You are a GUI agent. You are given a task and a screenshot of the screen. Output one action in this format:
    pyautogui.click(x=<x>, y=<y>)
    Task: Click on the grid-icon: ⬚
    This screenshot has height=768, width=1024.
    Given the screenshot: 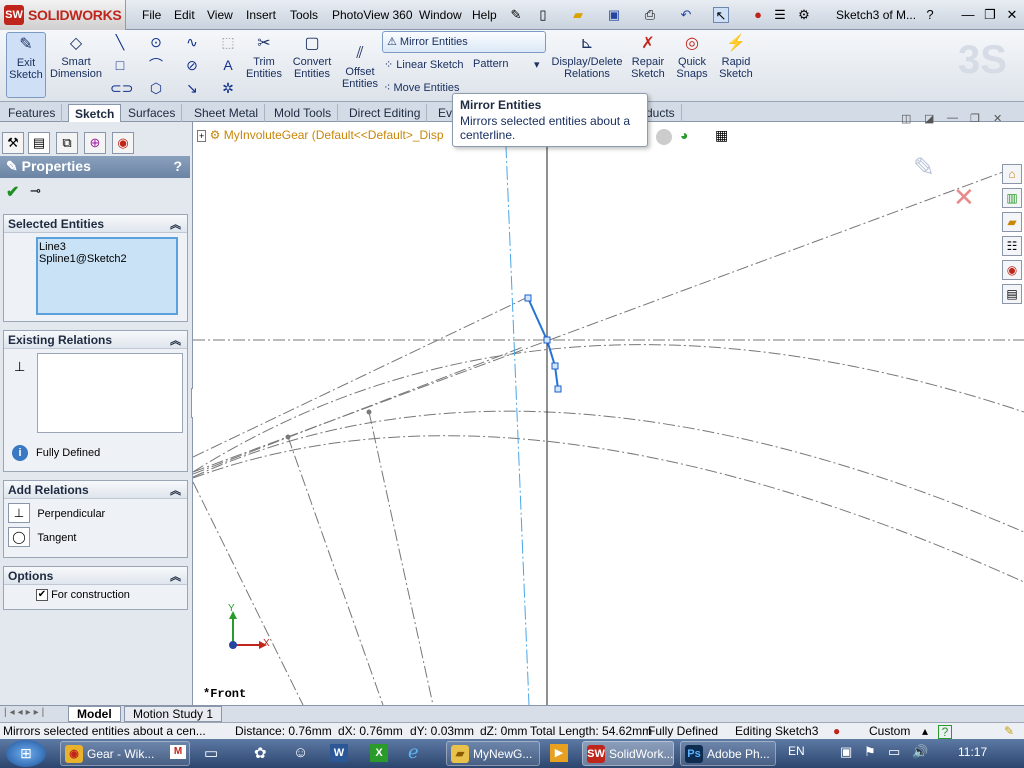 What is the action you would take?
    pyautogui.click(x=228, y=42)
    